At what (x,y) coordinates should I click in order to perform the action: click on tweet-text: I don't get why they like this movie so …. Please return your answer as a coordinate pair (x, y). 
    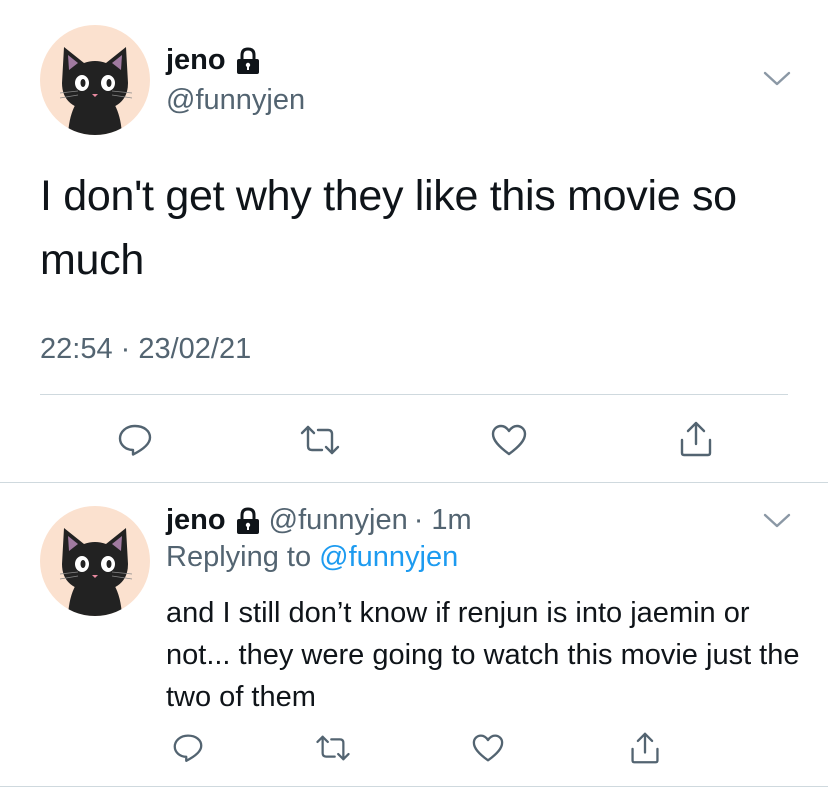
    Looking at the image, I should click on (388, 228).